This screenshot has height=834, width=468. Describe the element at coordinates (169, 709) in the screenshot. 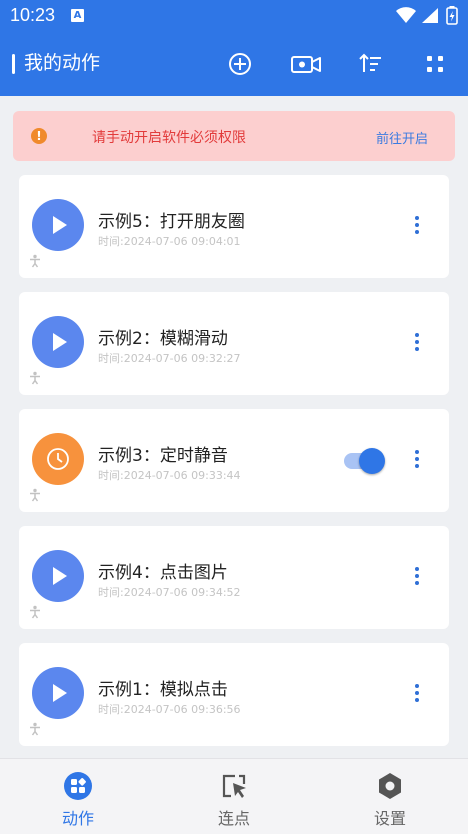

I see `action-time: 时间:2024-07-06 09:36:56` at that location.